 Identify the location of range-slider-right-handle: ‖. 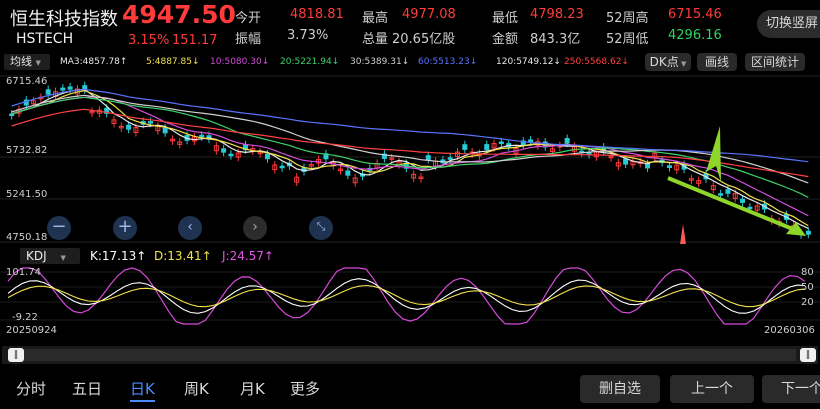
(808, 355).